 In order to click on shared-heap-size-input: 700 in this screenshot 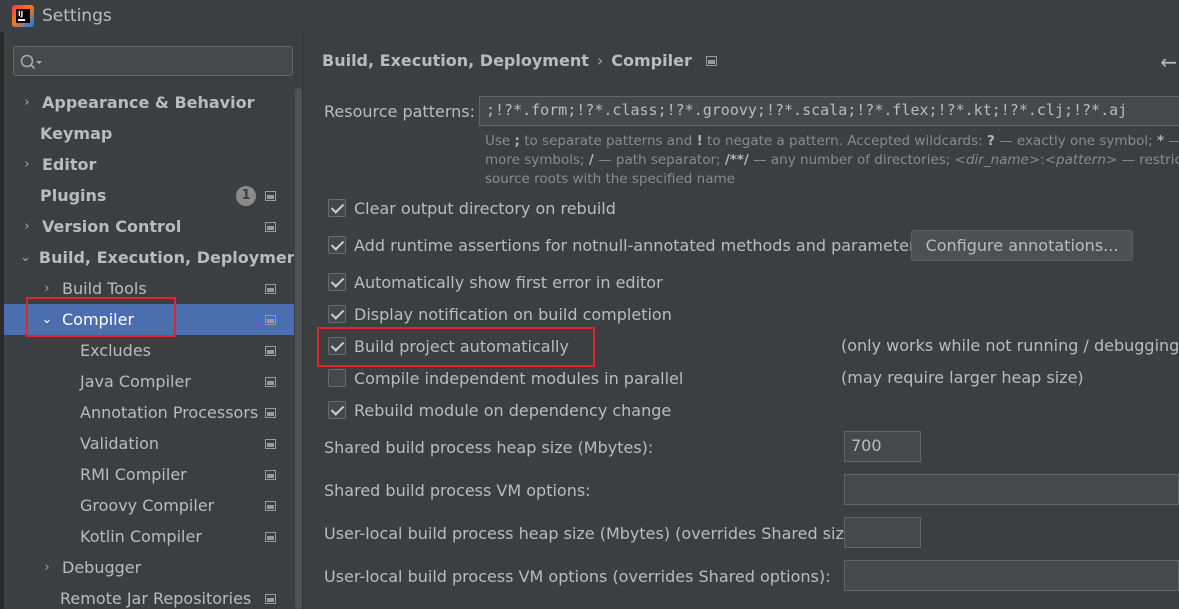, I will do `click(882, 446)`.